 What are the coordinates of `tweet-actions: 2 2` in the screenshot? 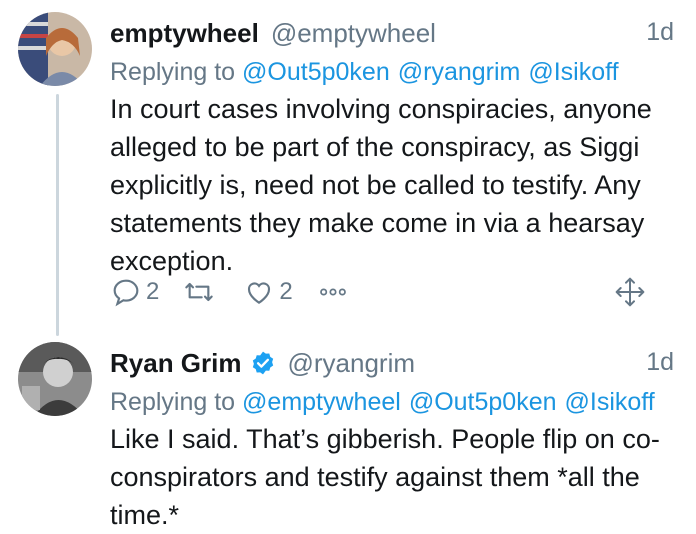 It's located at (395, 292).